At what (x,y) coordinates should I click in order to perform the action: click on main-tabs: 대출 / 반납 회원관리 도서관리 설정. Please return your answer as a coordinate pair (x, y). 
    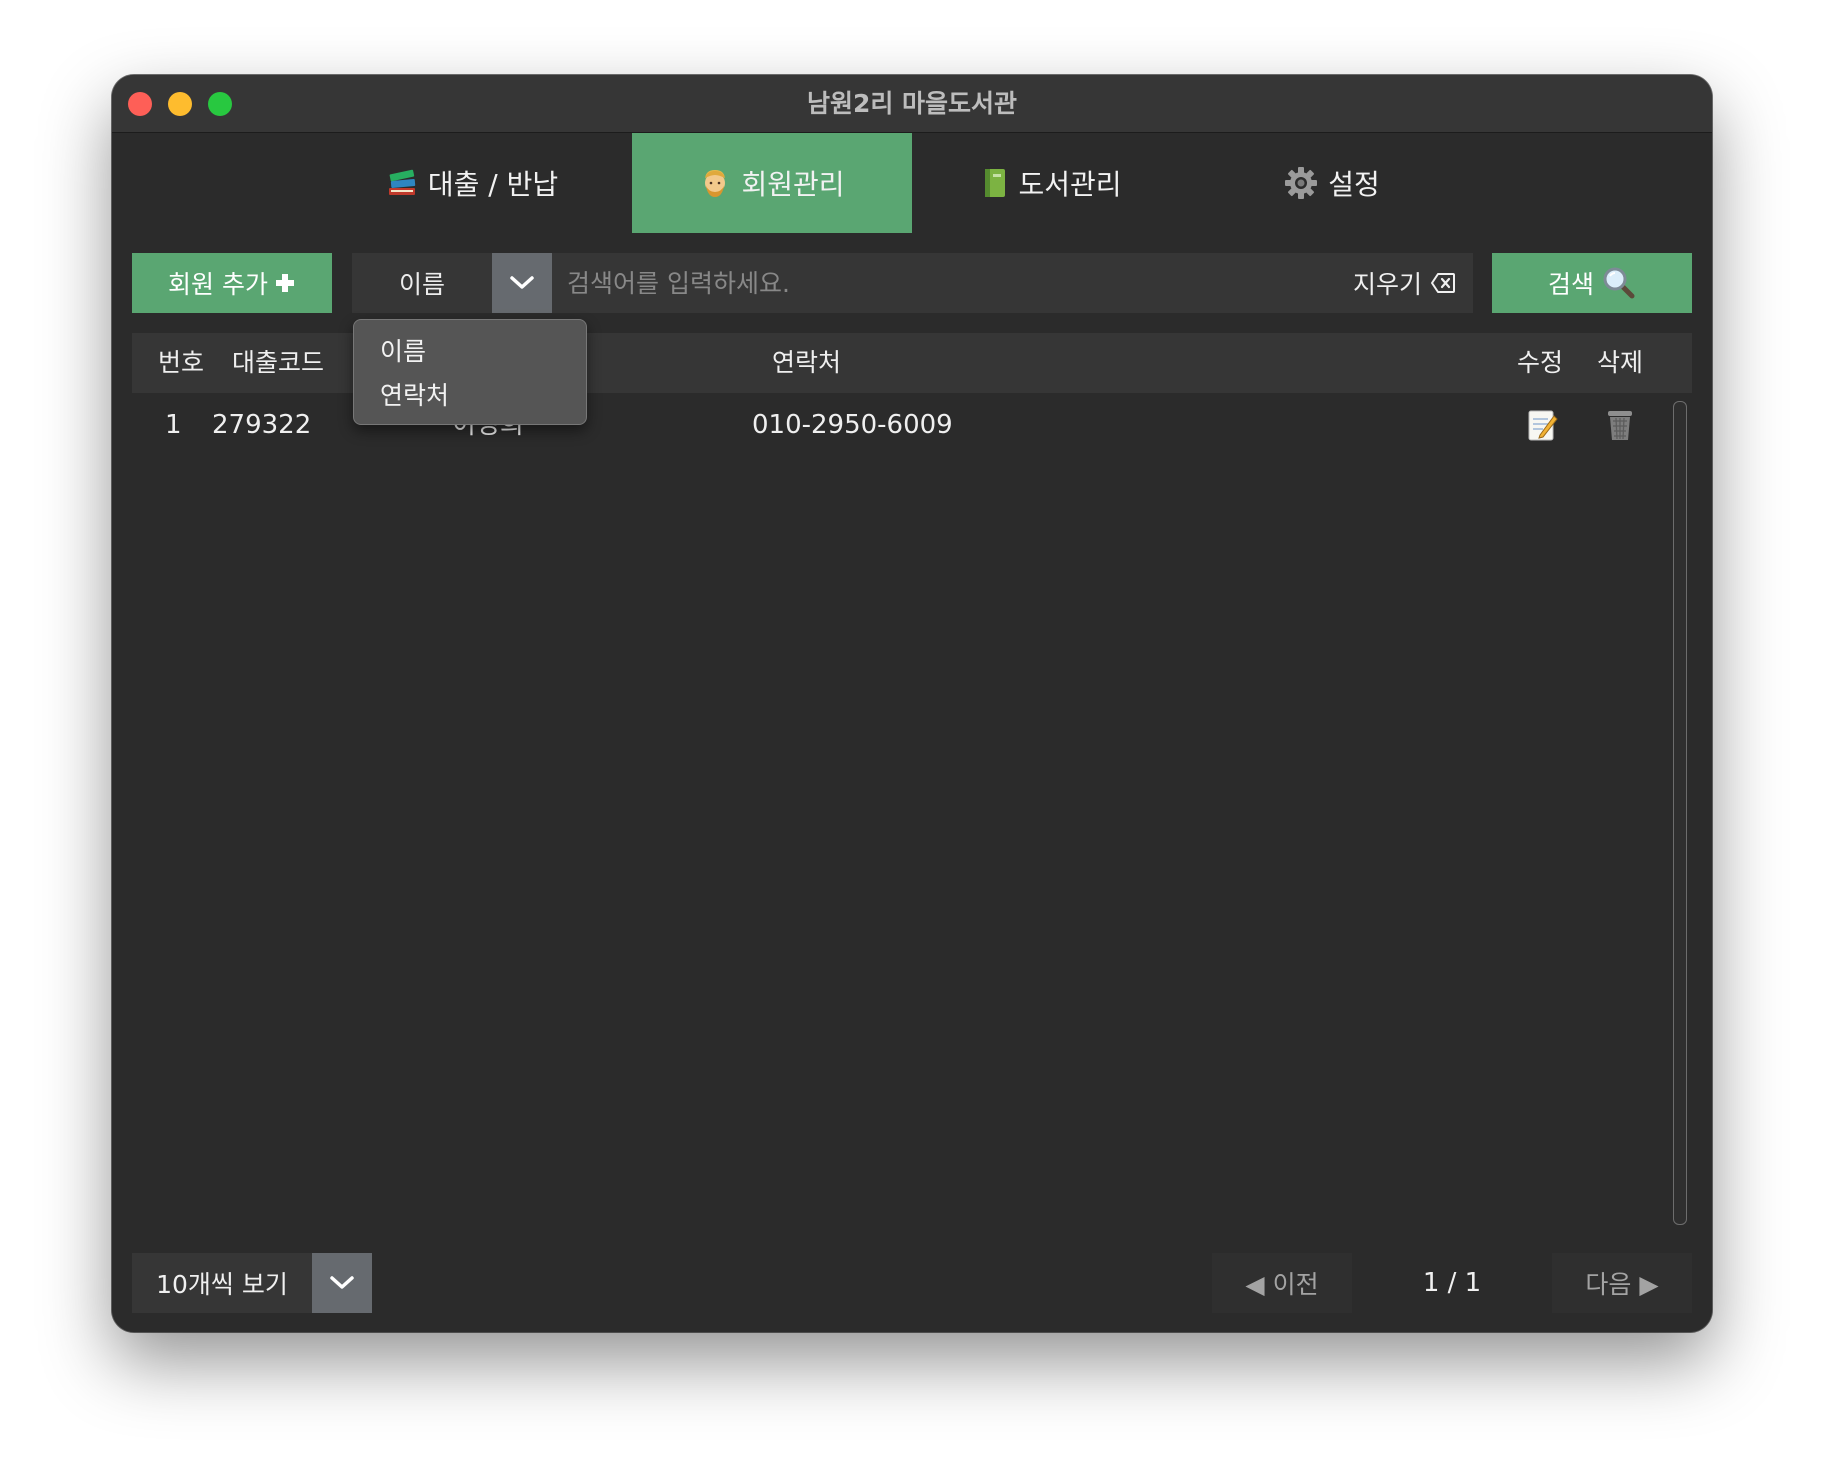
    Looking at the image, I should click on (912, 183).